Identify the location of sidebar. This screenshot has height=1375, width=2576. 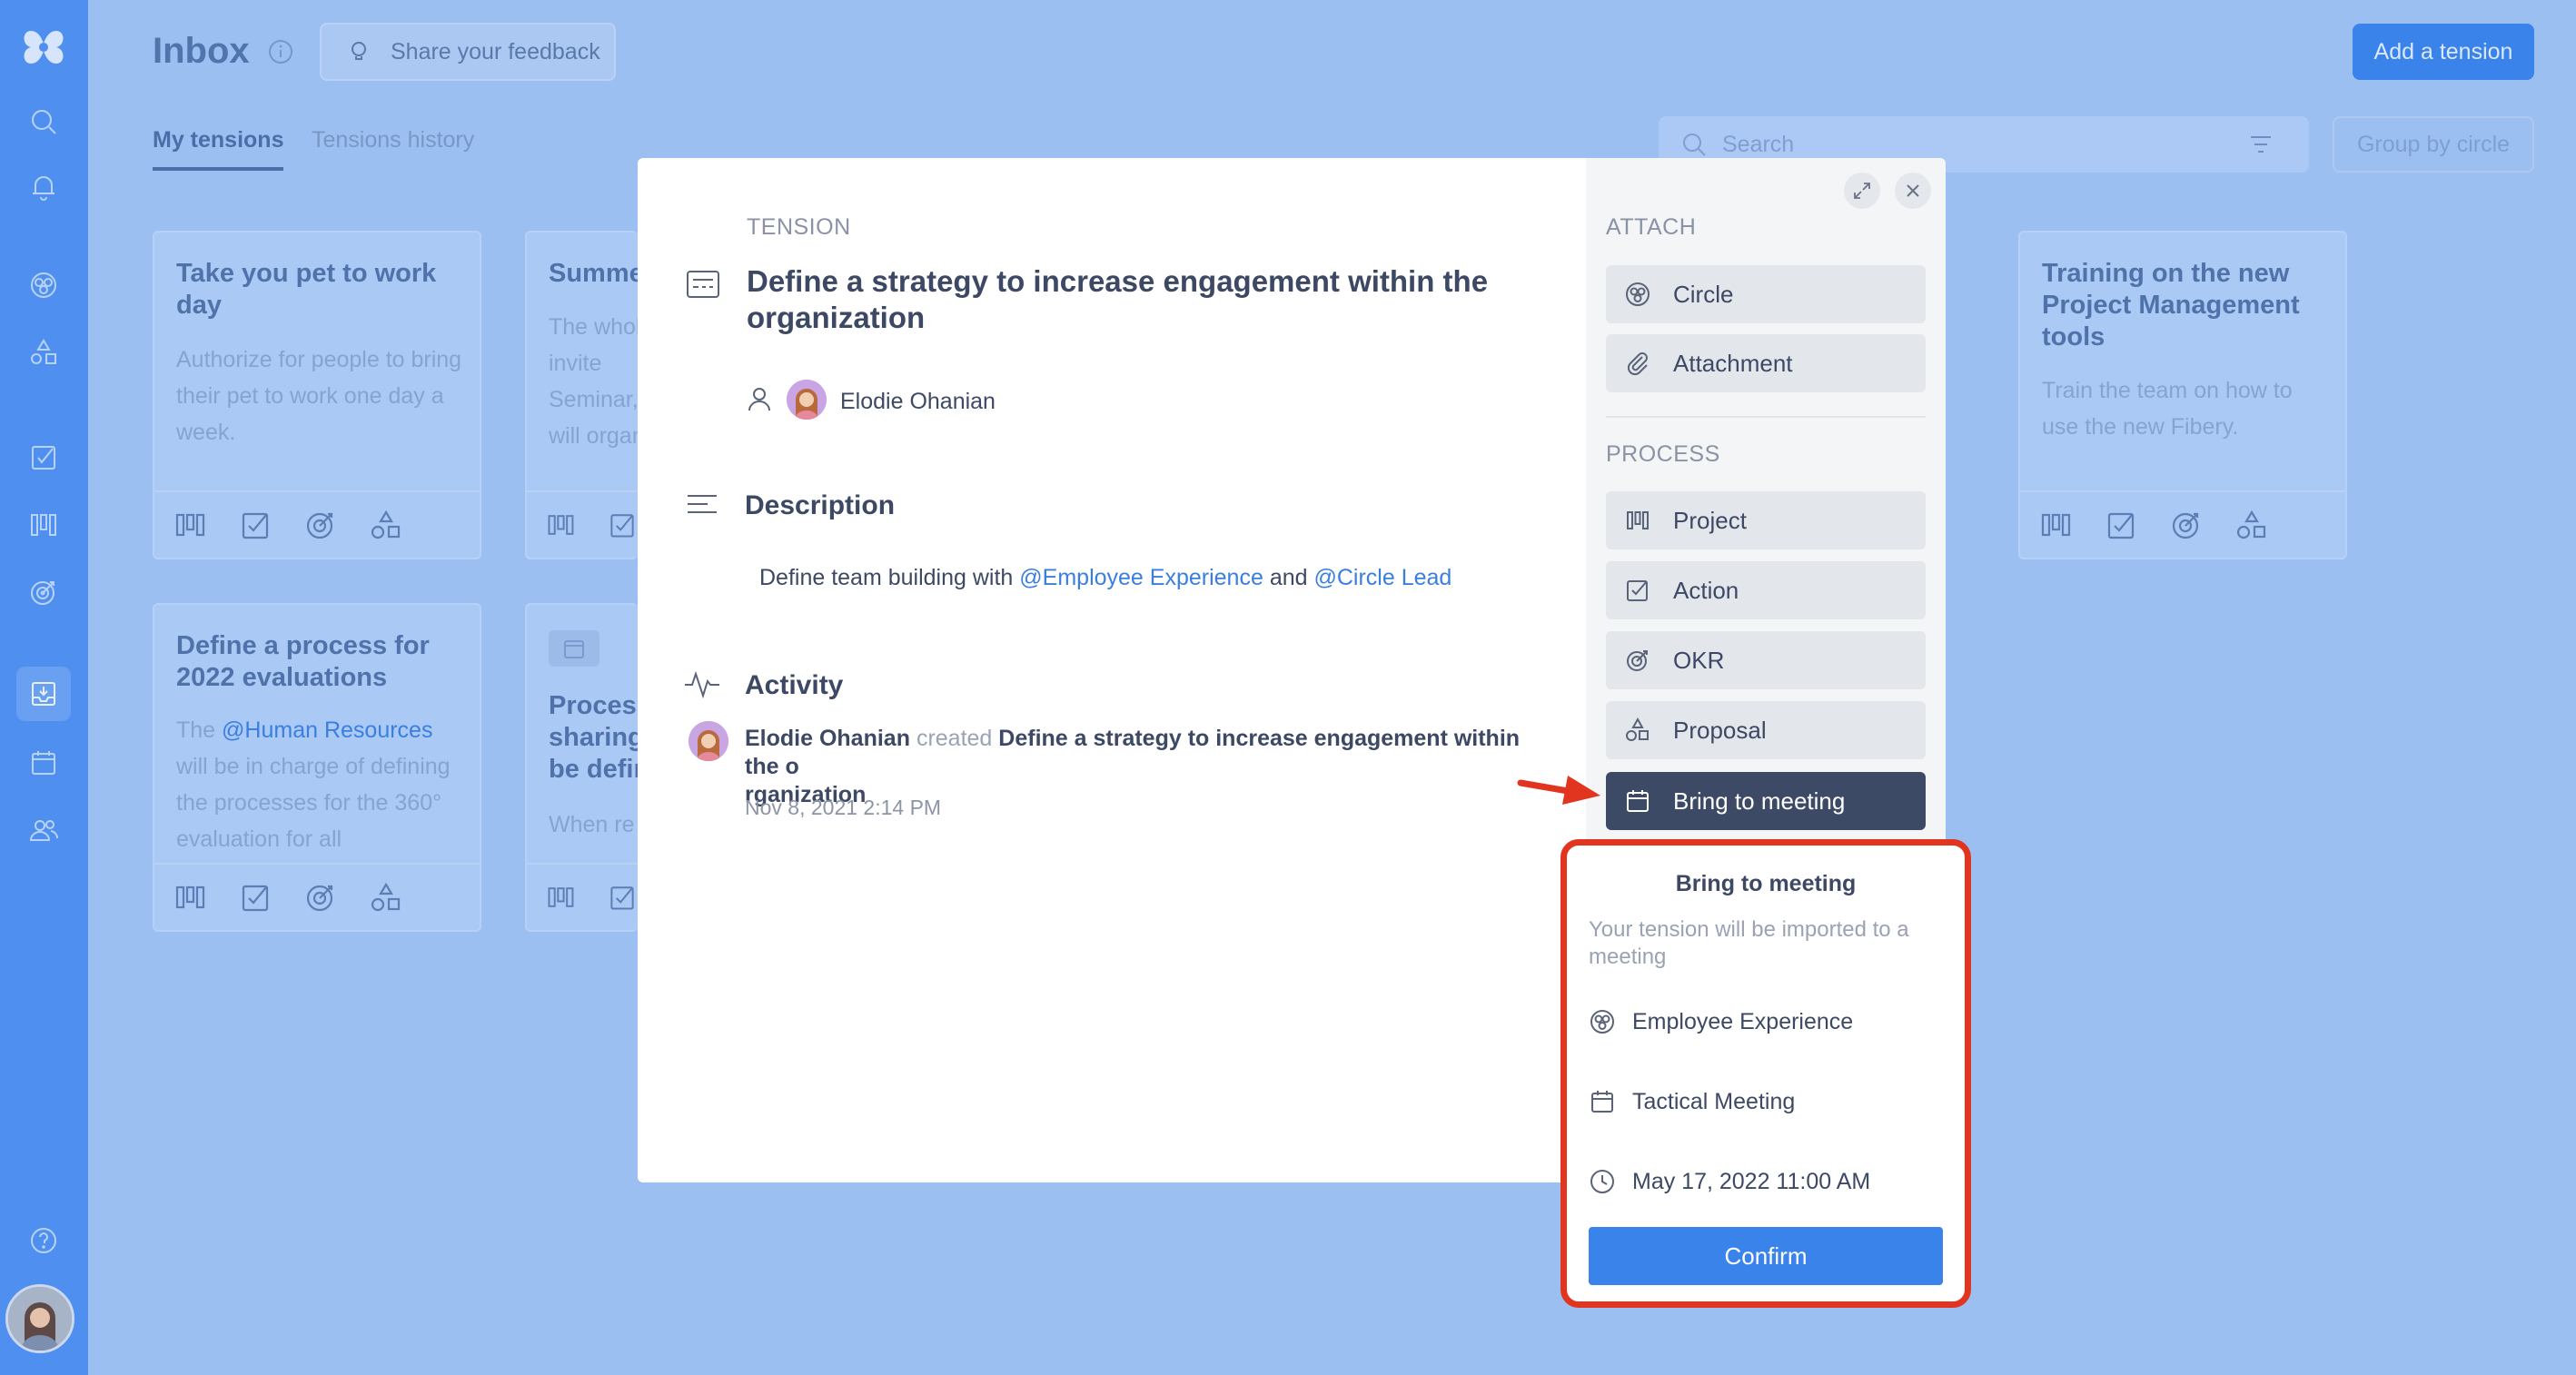
(44, 687).